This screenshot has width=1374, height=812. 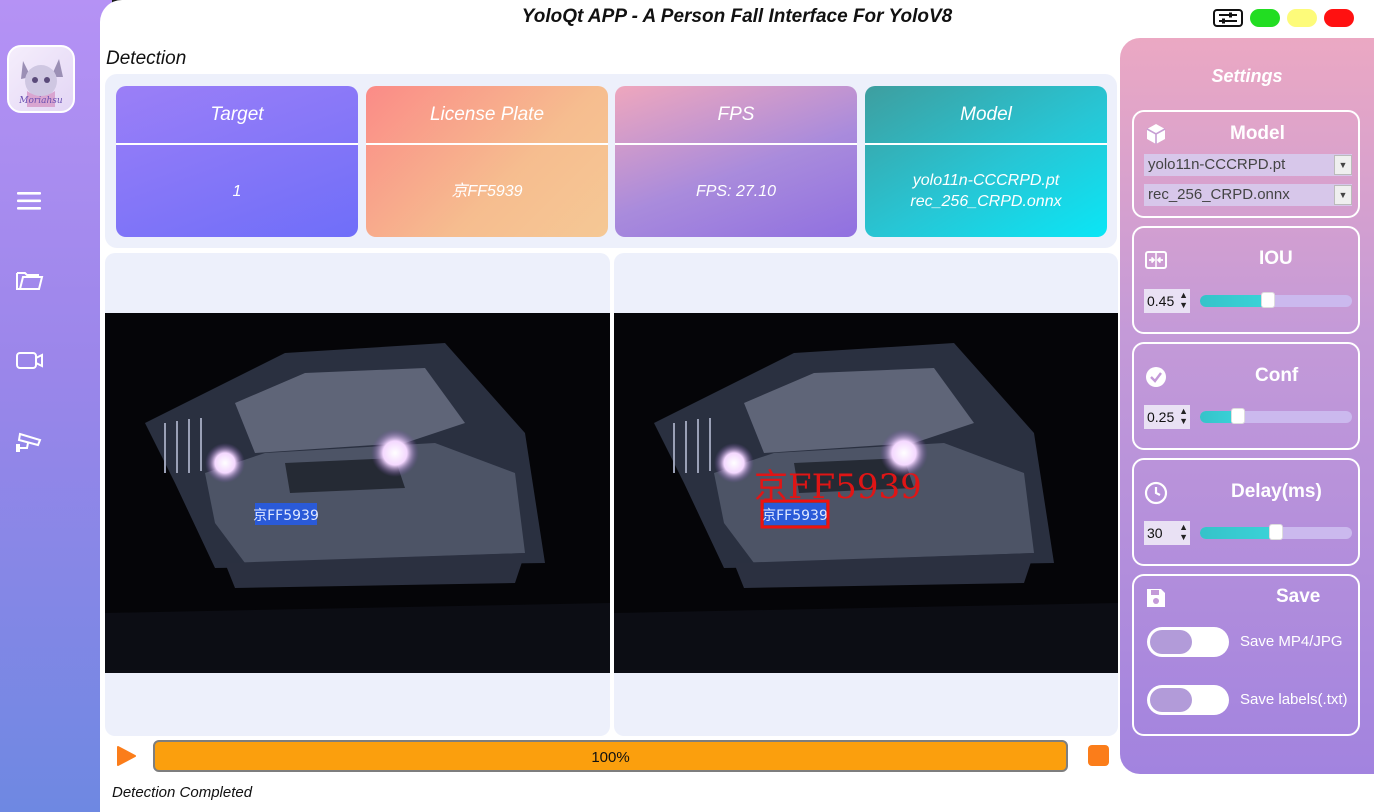 I want to click on close-button, so click(x=1339, y=18).